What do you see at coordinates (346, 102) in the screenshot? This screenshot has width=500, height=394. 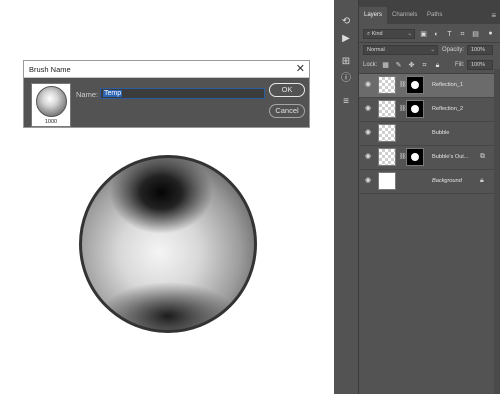 I see `properties-icon: ≡` at bounding box center [346, 102].